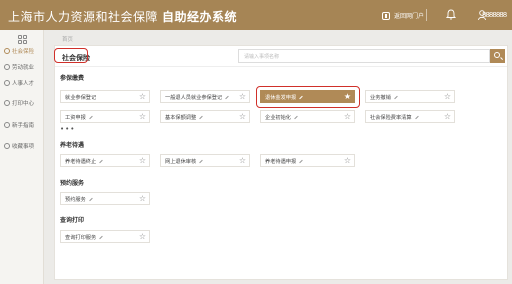 The width and height of the screenshot is (512, 284). What do you see at coordinates (308, 97) in the screenshot?
I see `selected-card-highlight-box` at bounding box center [308, 97].